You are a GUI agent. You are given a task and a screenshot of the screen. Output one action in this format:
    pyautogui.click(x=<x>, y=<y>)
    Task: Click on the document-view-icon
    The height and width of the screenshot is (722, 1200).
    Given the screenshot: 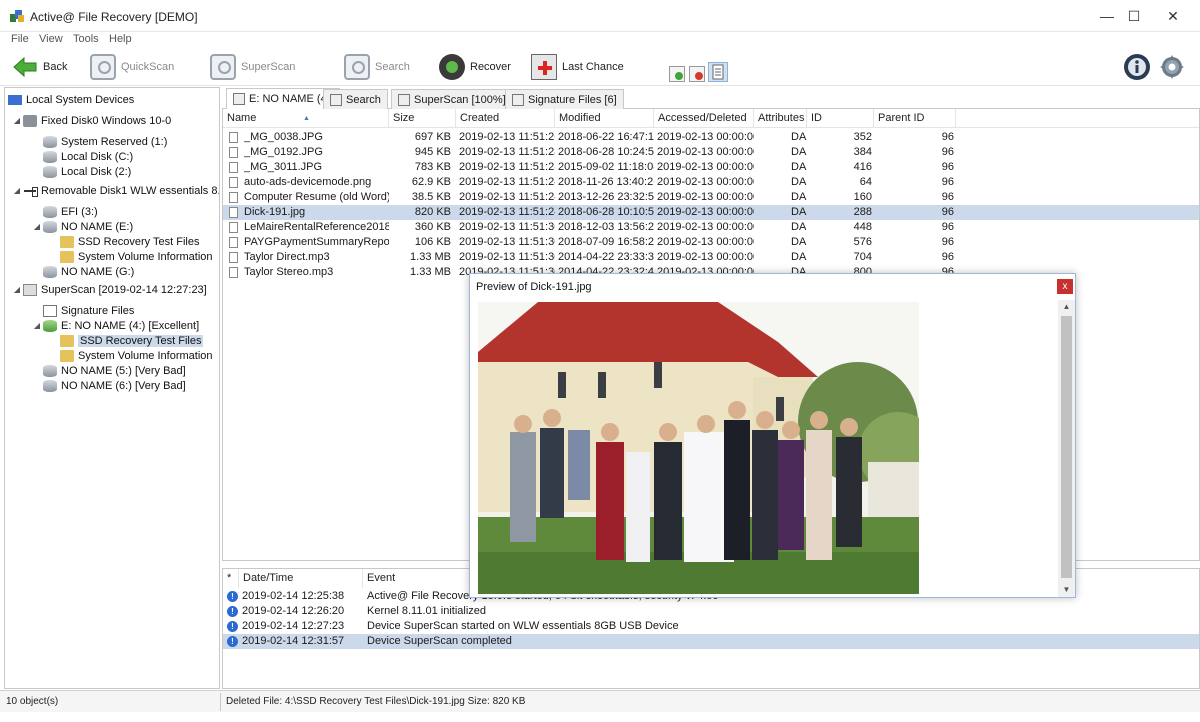 What is the action you would take?
    pyautogui.click(x=718, y=72)
    